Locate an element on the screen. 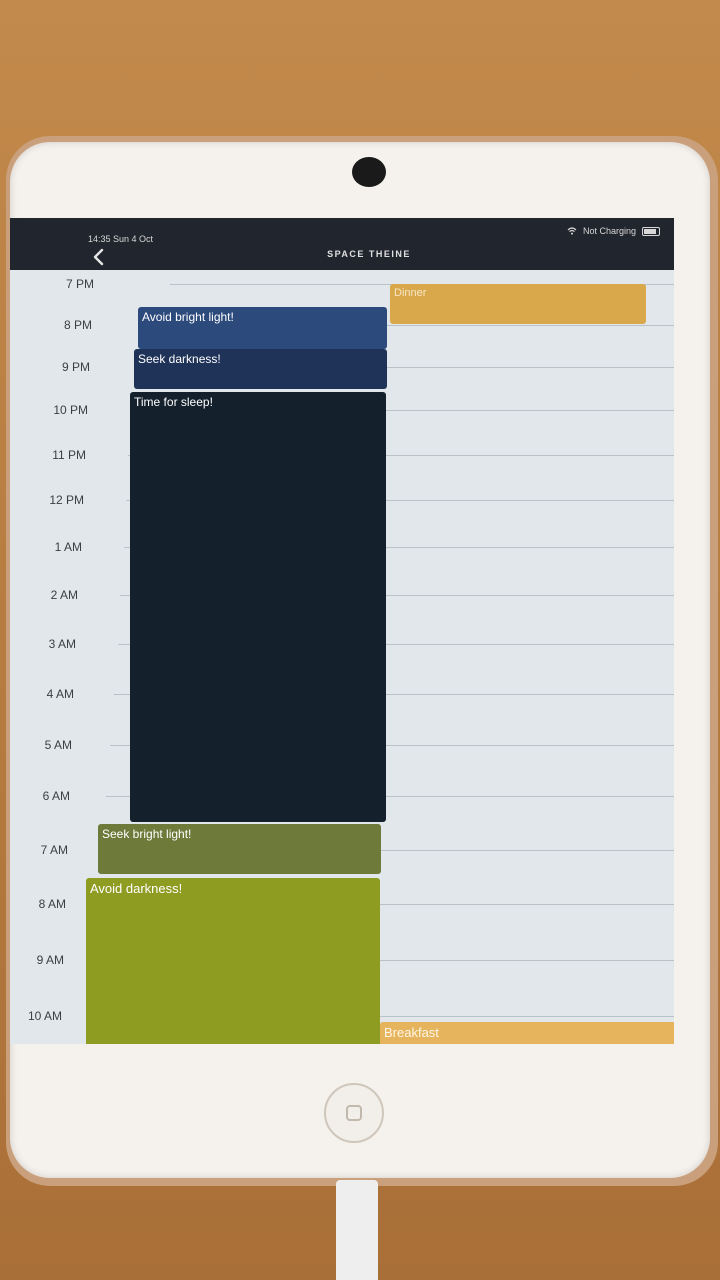 The height and width of the screenshot is (1280, 720). status-indicators: Not Charging is located at coordinates (613, 231).